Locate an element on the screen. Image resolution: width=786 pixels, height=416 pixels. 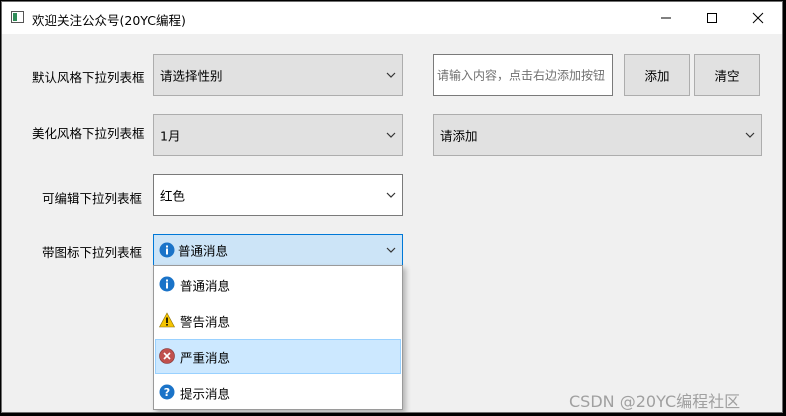
maximize-button is located at coordinates (712, 18).